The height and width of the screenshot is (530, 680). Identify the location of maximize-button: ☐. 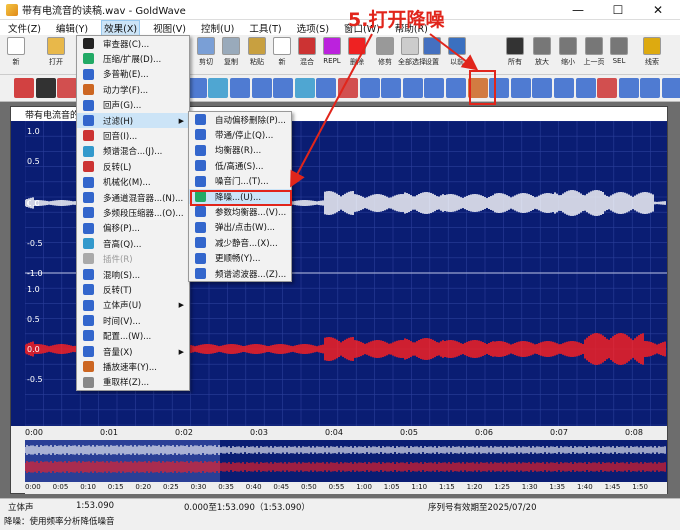
(618, 10).